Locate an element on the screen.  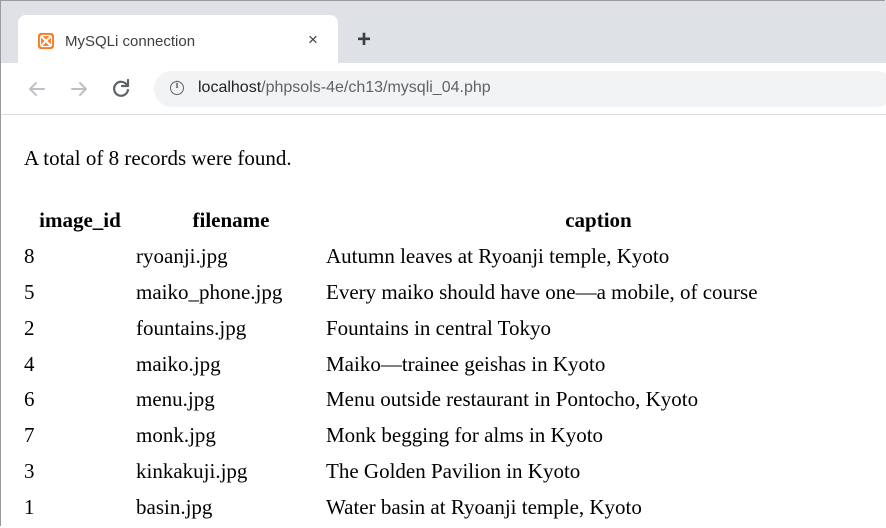
cell-image-id: 5 is located at coordinates (29, 291).